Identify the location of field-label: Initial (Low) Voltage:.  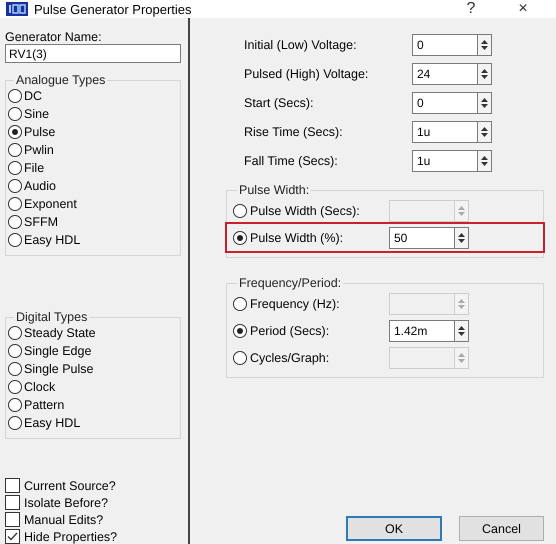
(301, 45).